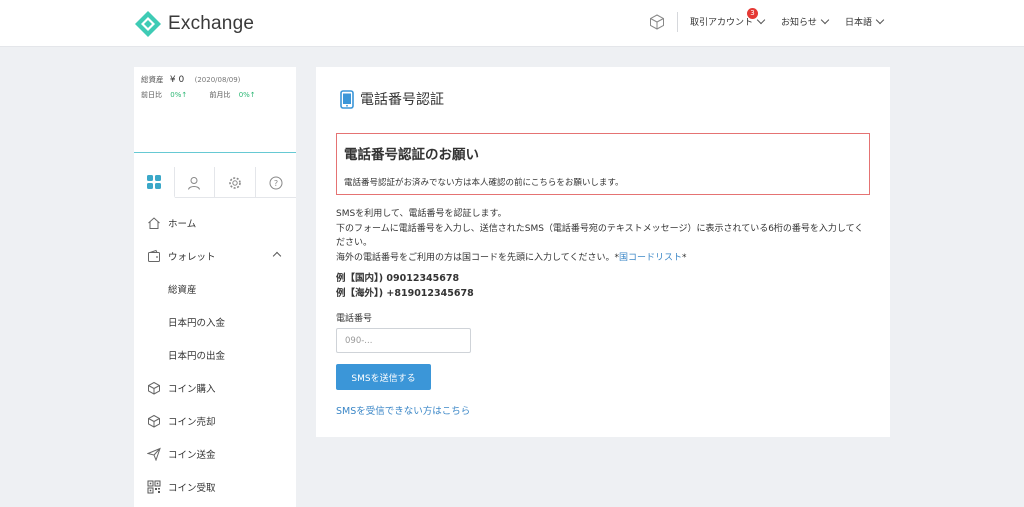 This screenshot has width=1024, height=507. I want to click on chevron-up-icon, so click(277, 256).